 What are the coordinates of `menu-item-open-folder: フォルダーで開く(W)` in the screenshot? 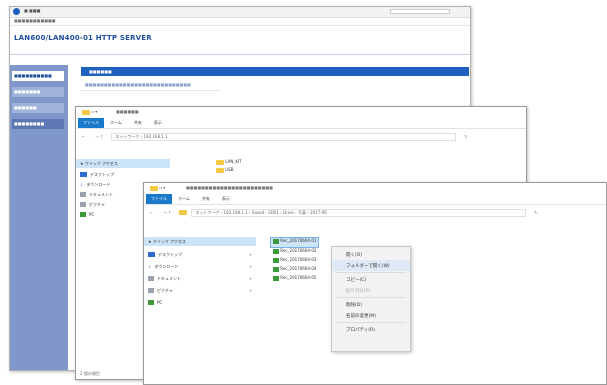 It's located at (371, 265).